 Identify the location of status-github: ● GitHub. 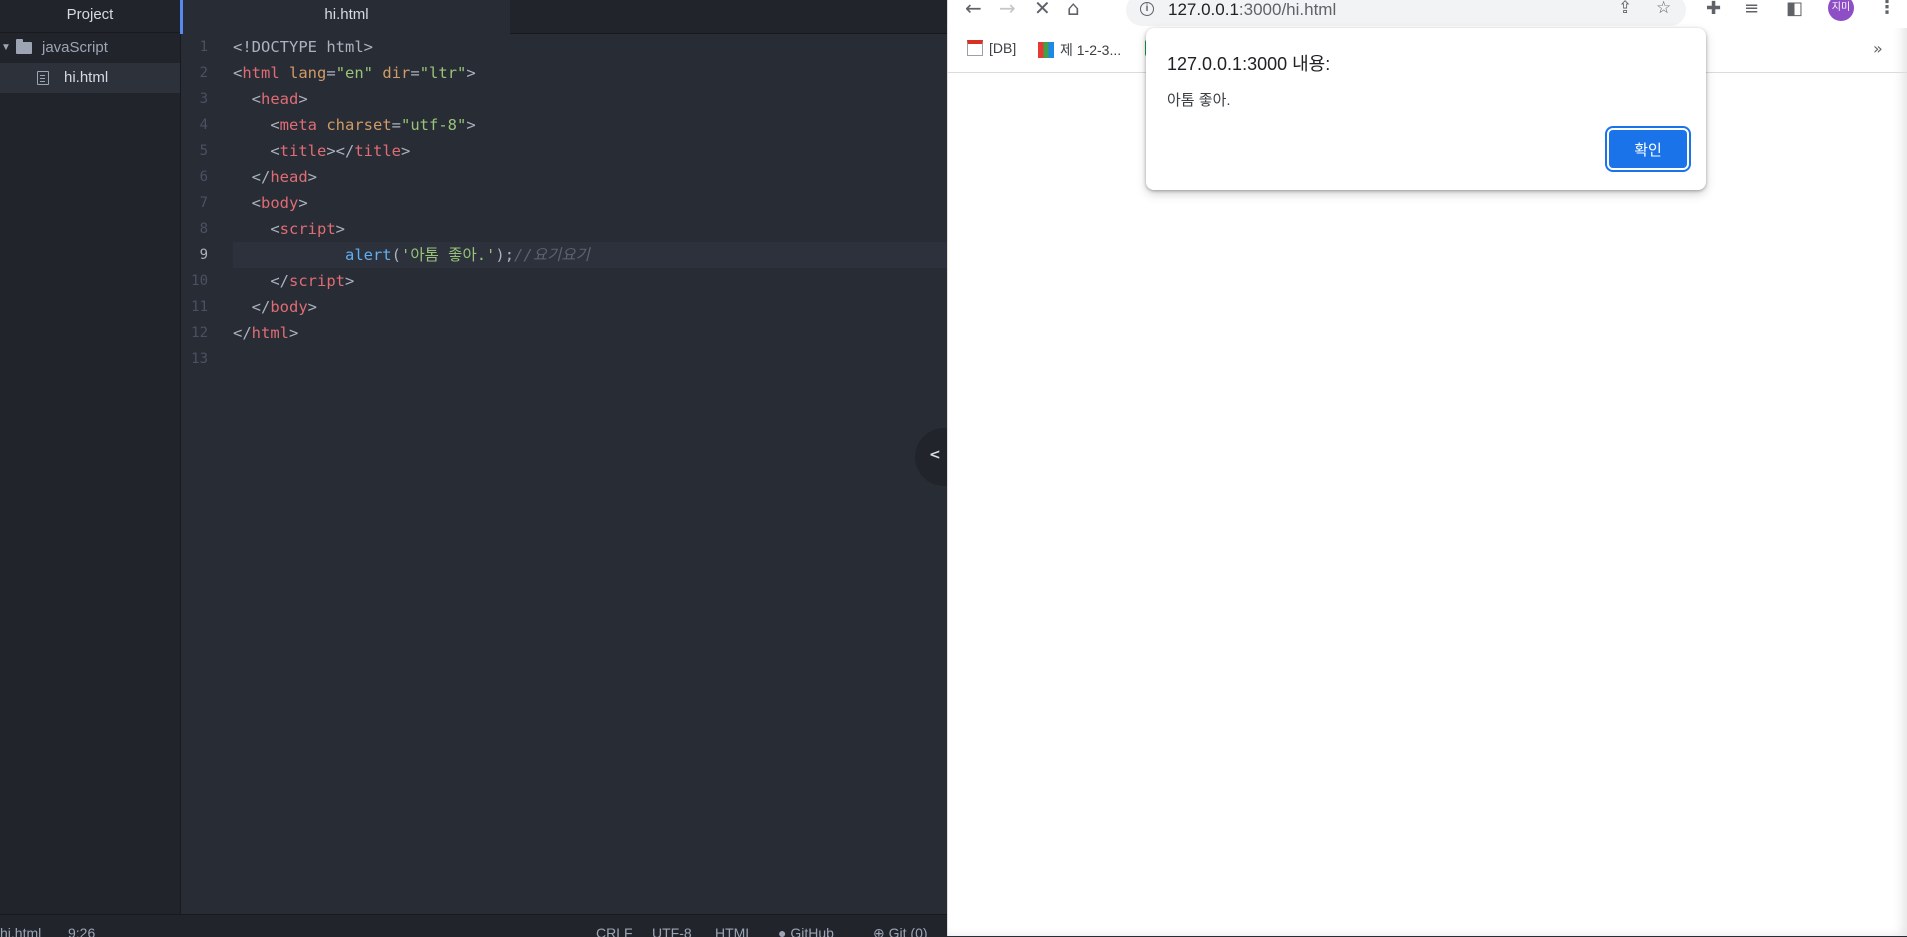
(806, 931).